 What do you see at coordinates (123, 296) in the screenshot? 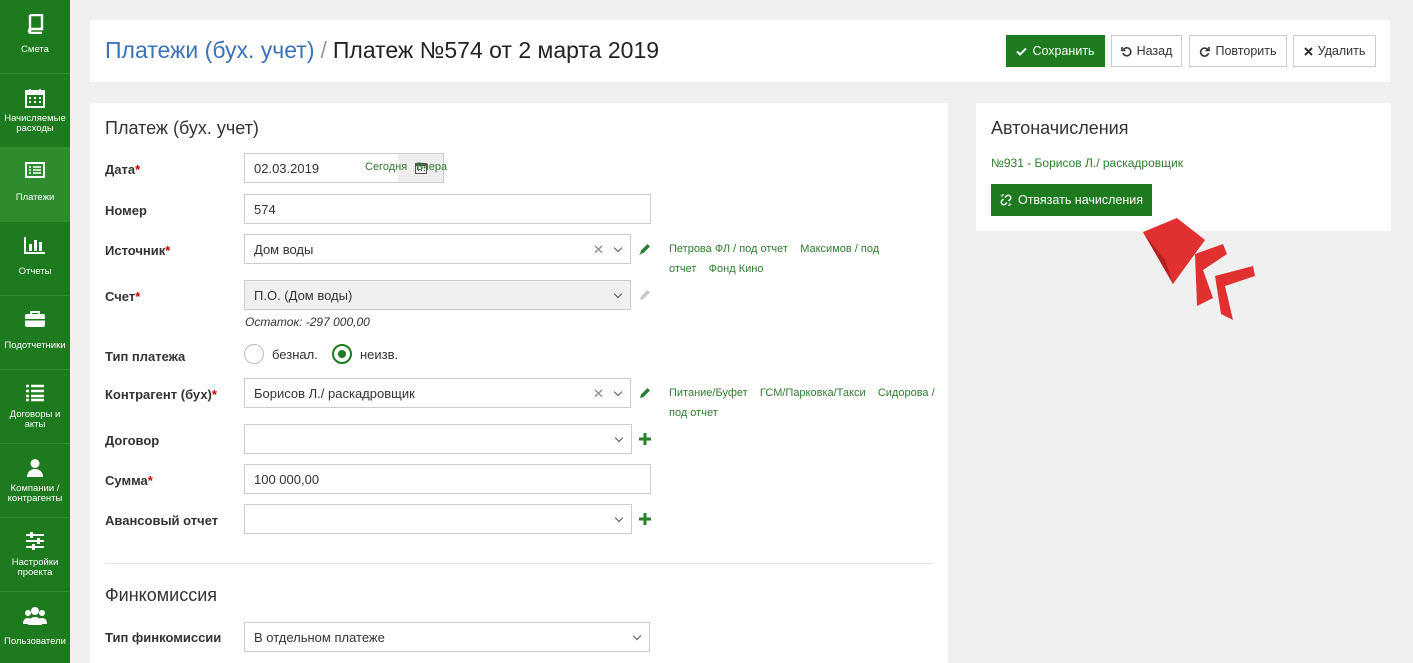
I see `account-label: Счет*` at bounding box center [123, 296].